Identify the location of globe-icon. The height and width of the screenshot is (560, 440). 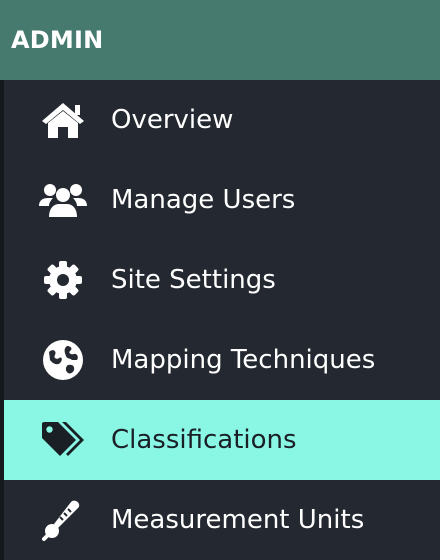
(63, 360).